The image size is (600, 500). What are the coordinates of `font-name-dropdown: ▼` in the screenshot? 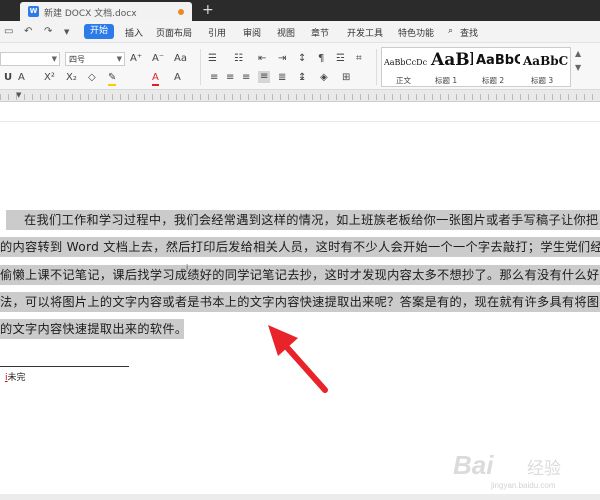 It's located at (30, 59).